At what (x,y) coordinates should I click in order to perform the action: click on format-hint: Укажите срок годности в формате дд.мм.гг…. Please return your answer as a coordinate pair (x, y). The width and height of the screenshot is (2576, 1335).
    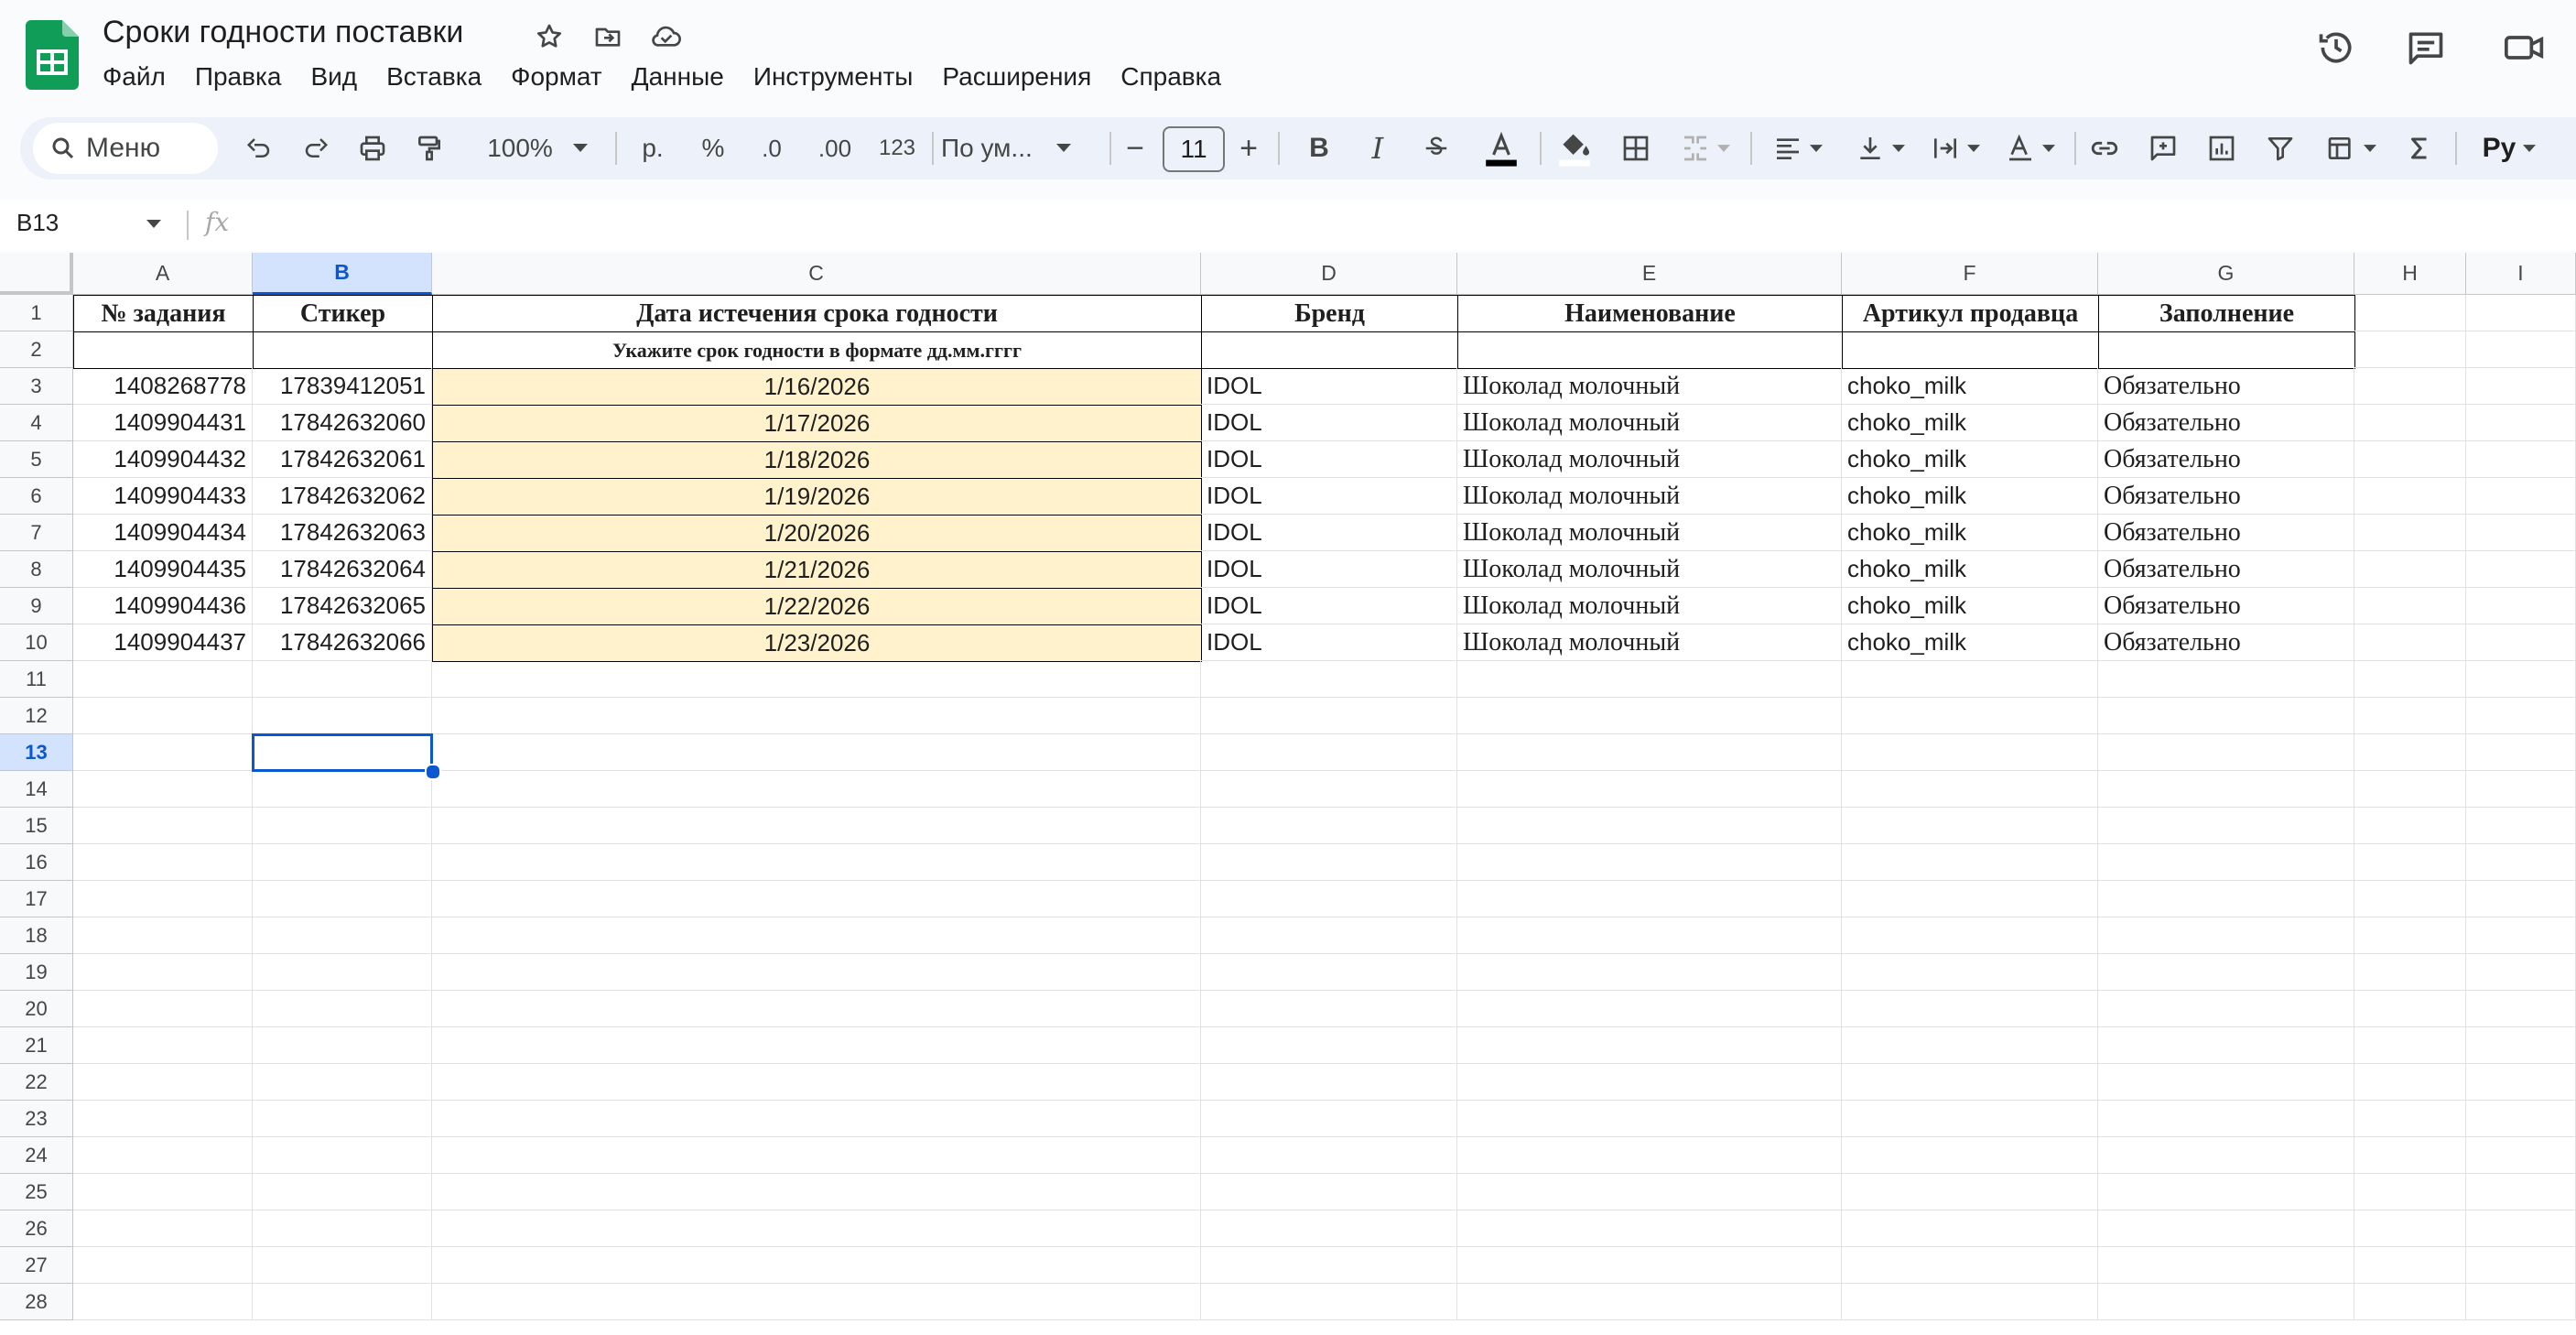
    Looking at the image, I should click on (817, 350).